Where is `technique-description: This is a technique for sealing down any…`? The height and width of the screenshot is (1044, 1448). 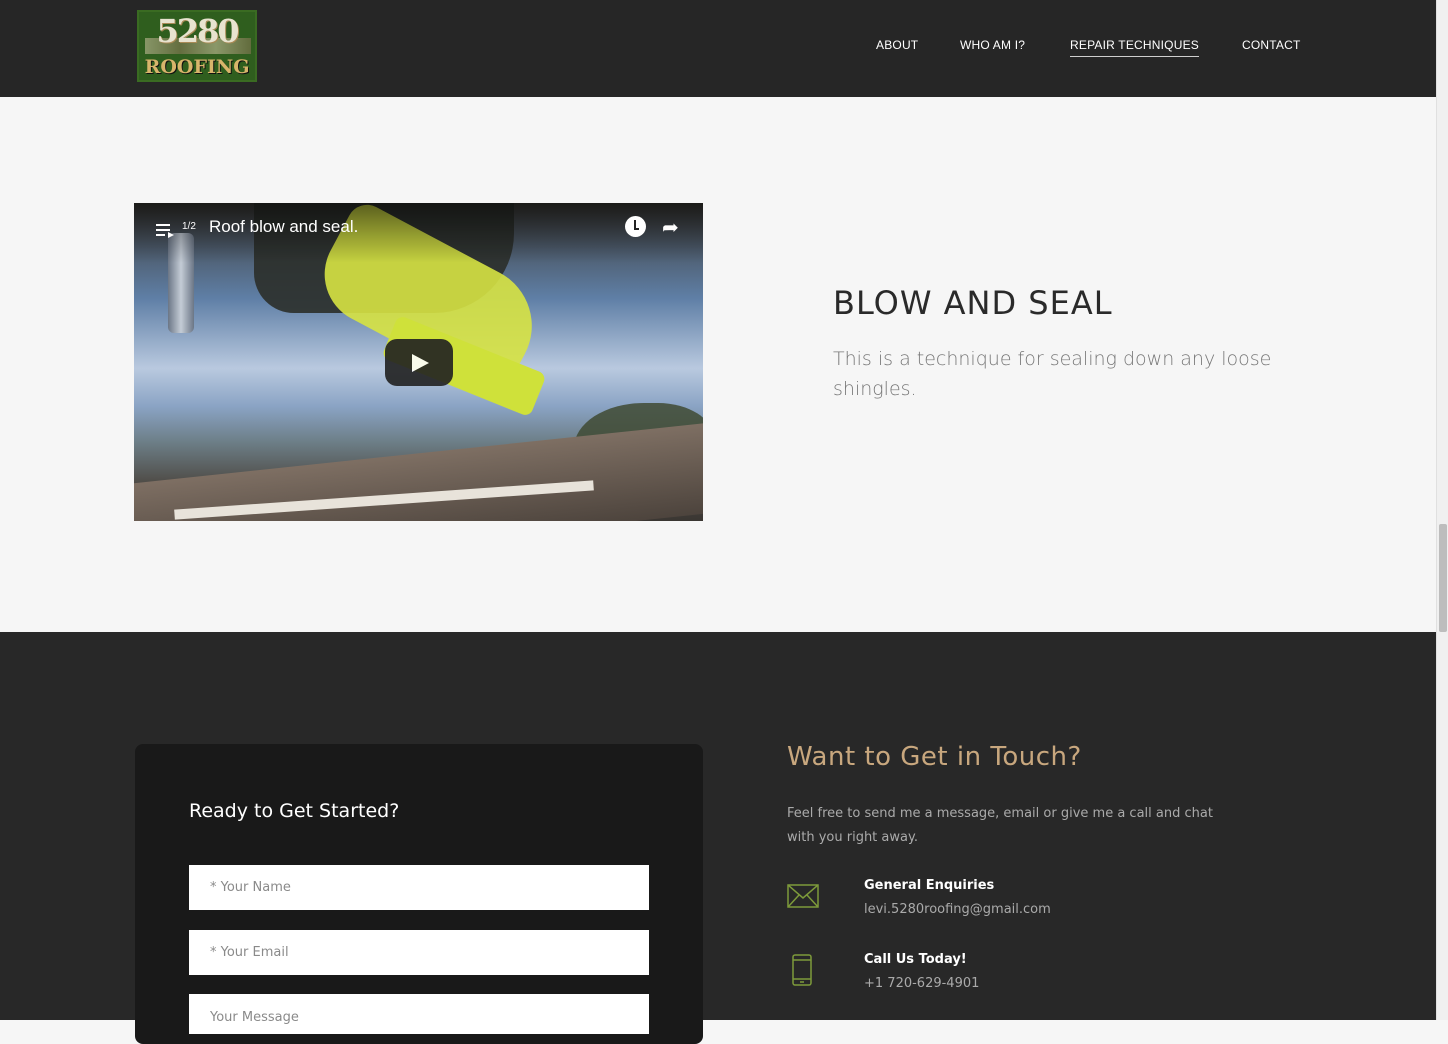 technique-description: This is a technique for sealing down any… is located at coordinates (1052, 374).